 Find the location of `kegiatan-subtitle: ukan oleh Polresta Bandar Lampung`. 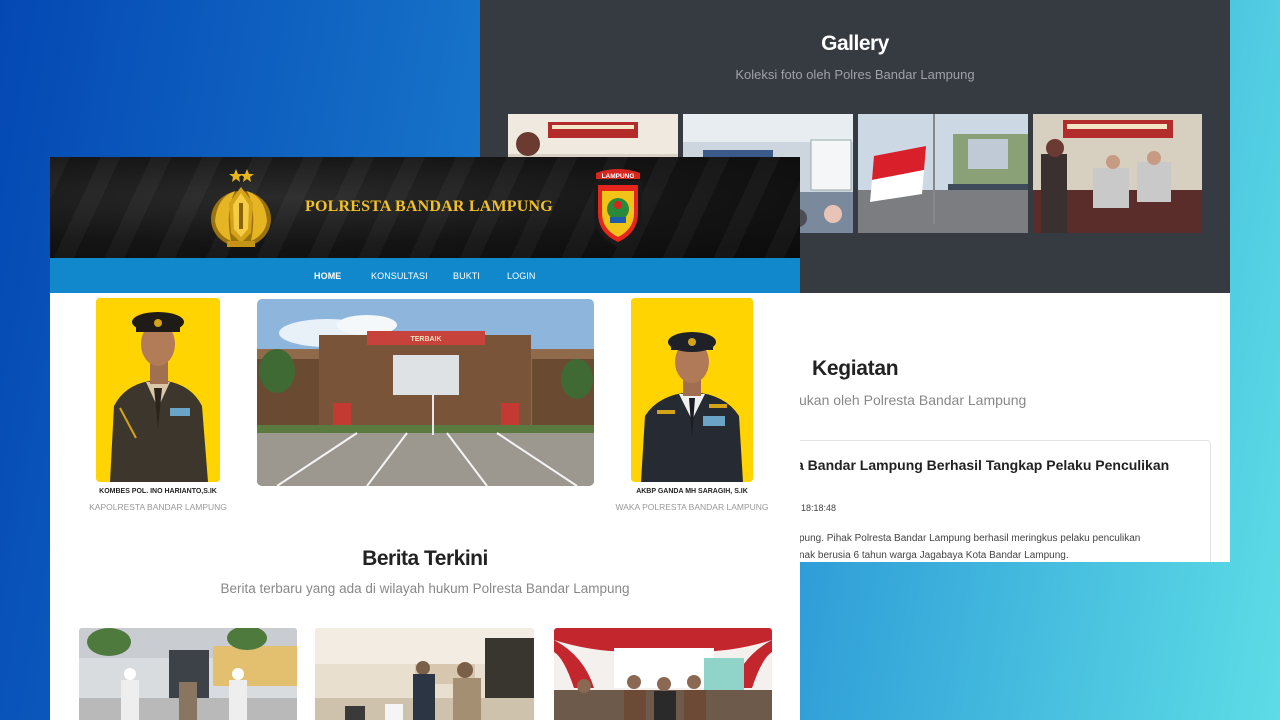

kegiatan-subtitle: ukan oleh Polresta Bandar Lampung is located at coordinates (913, 400).